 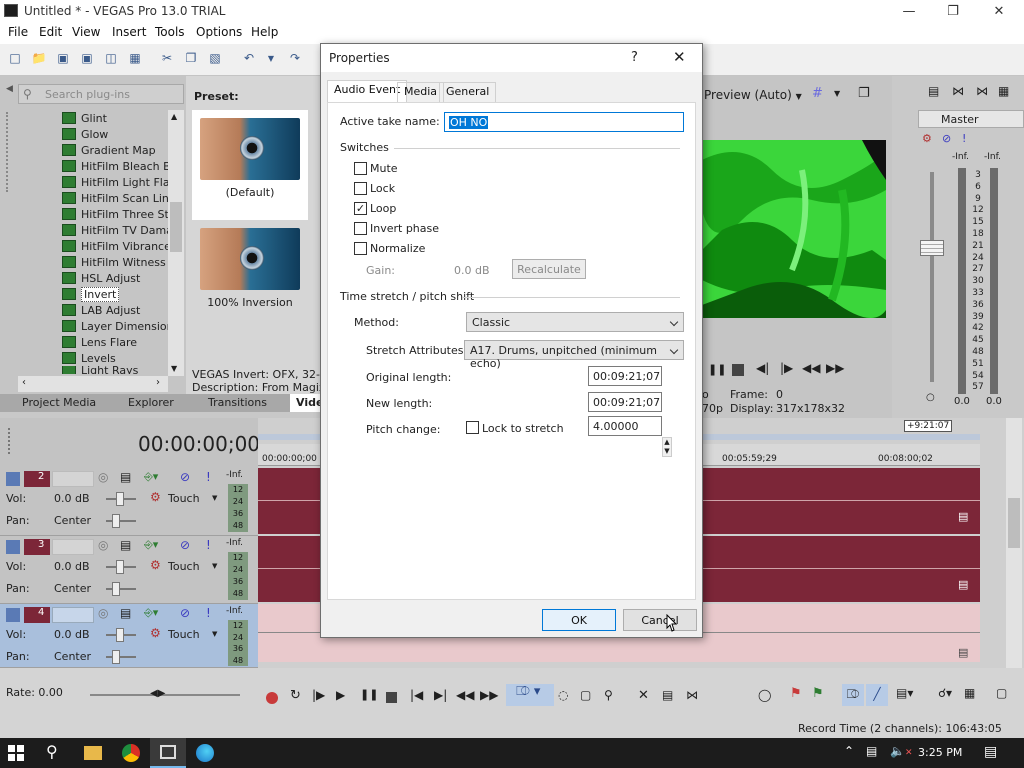 I want to click on plugin-item-glow: Glow, so click(x=121, y=134).